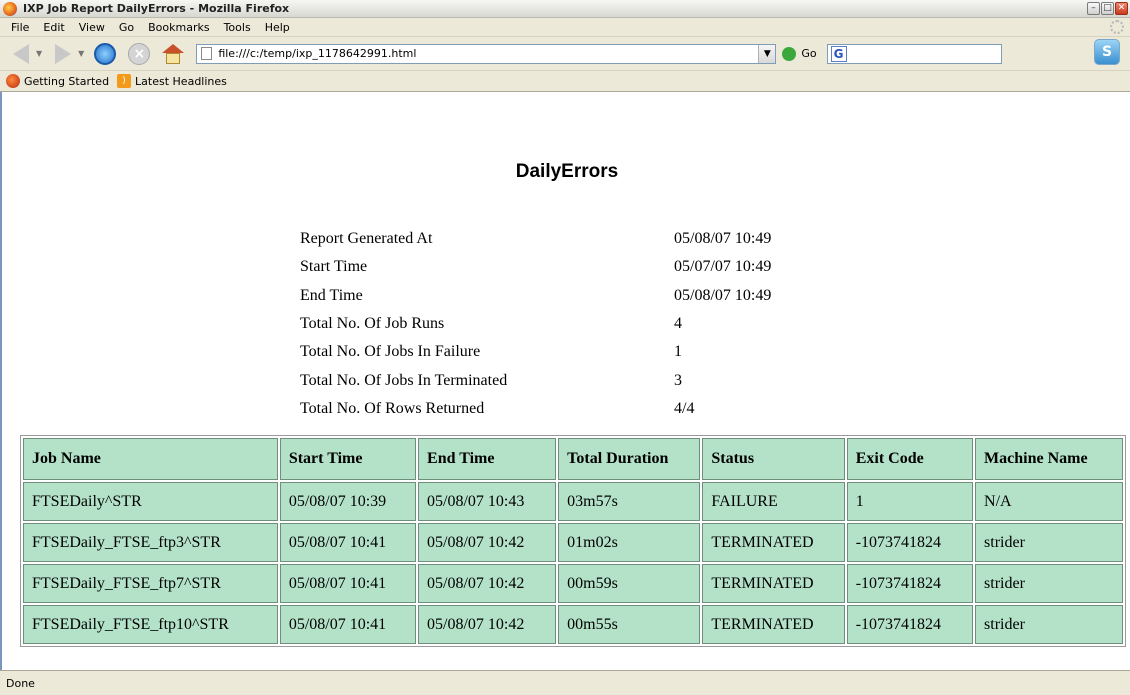 This screenshot has height=695, width=1130. Describe the element at coordinates (487, 501) in the screenshot. I see `table-cell: 05/08/07 10:43` at that location.